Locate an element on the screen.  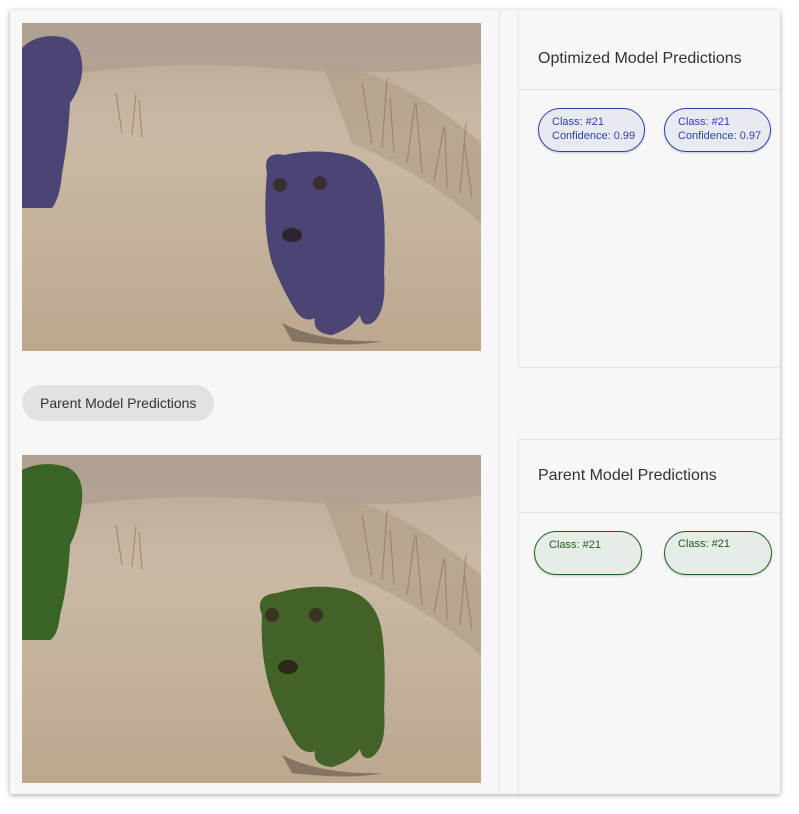
optimized-prediction-chip: Class: #21 Confidence: 0.97 is located at coordinates (717, 130).